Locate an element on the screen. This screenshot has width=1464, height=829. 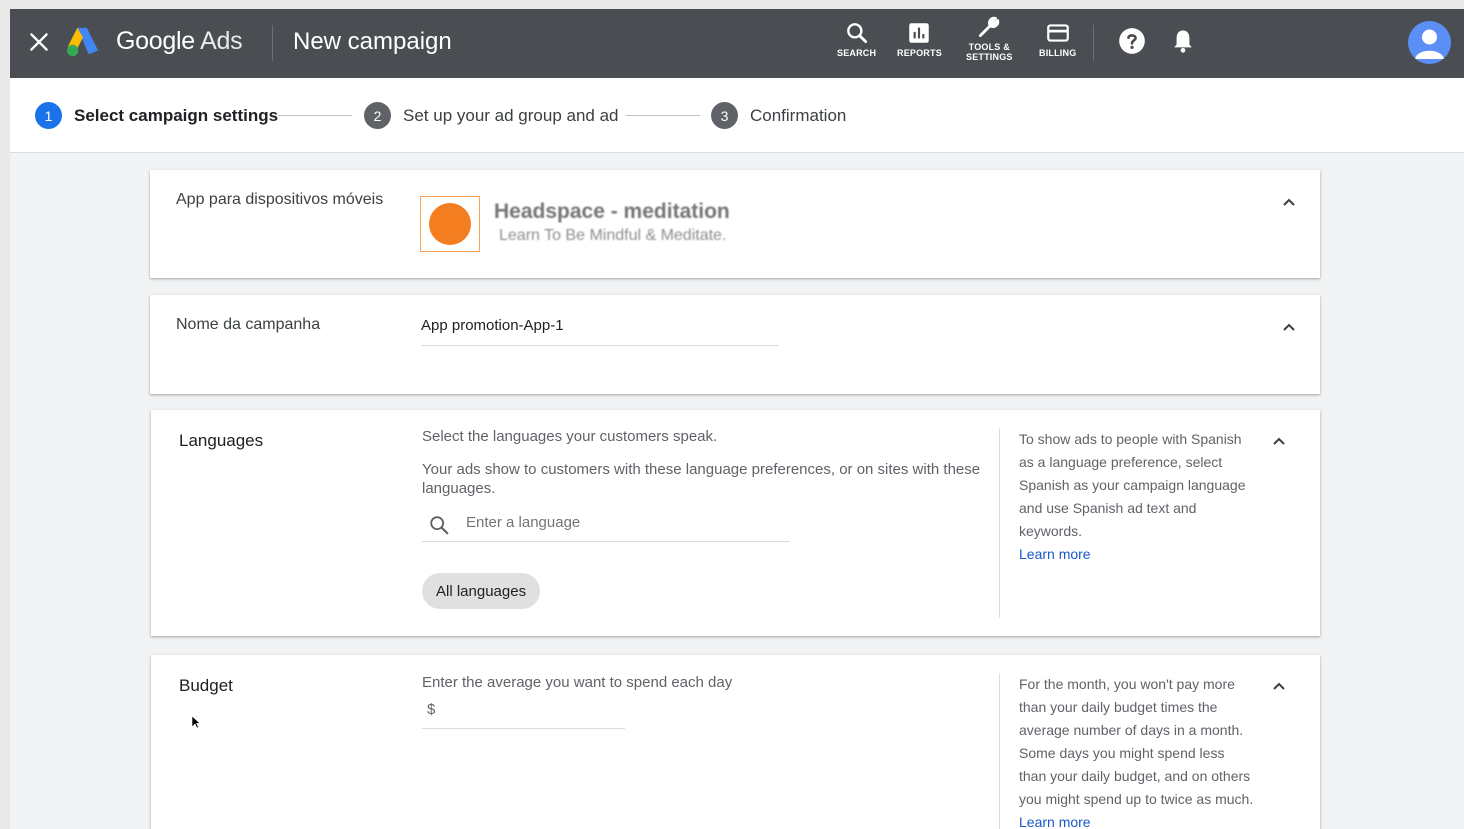
tools-label-line2: SETTINGS is located at coordinates (989, 57).